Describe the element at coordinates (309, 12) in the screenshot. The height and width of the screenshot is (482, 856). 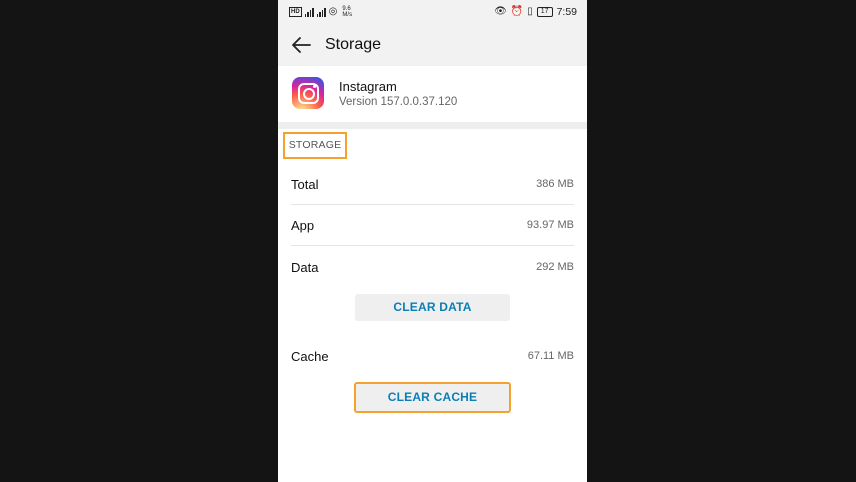
I see `signal-icon` at that location.